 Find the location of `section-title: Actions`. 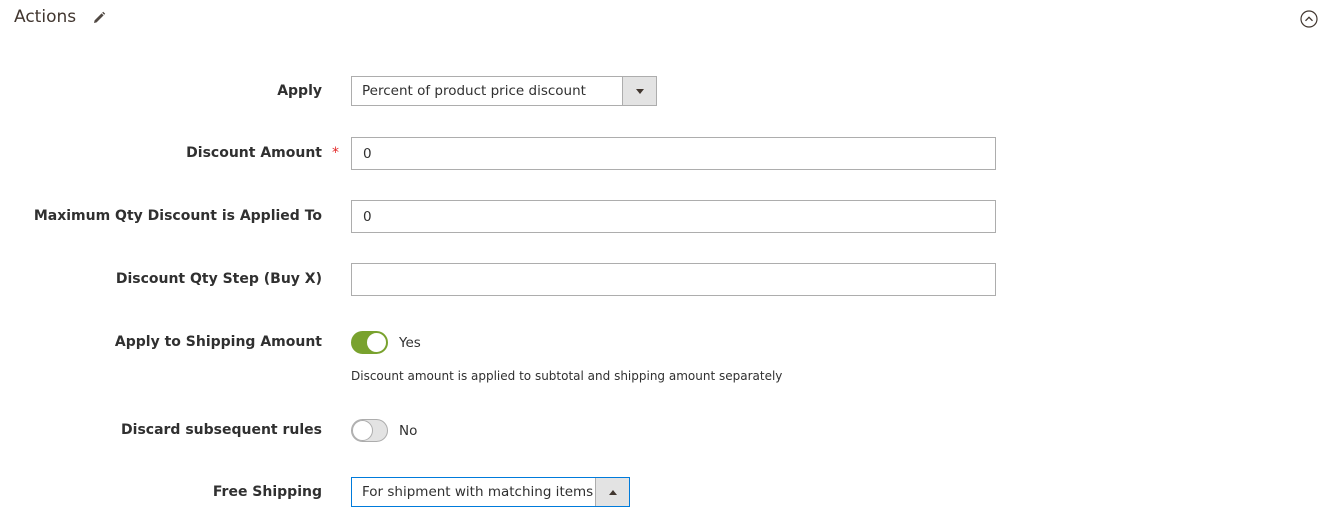

section-title: Actions is located at coordinates (45, 17).